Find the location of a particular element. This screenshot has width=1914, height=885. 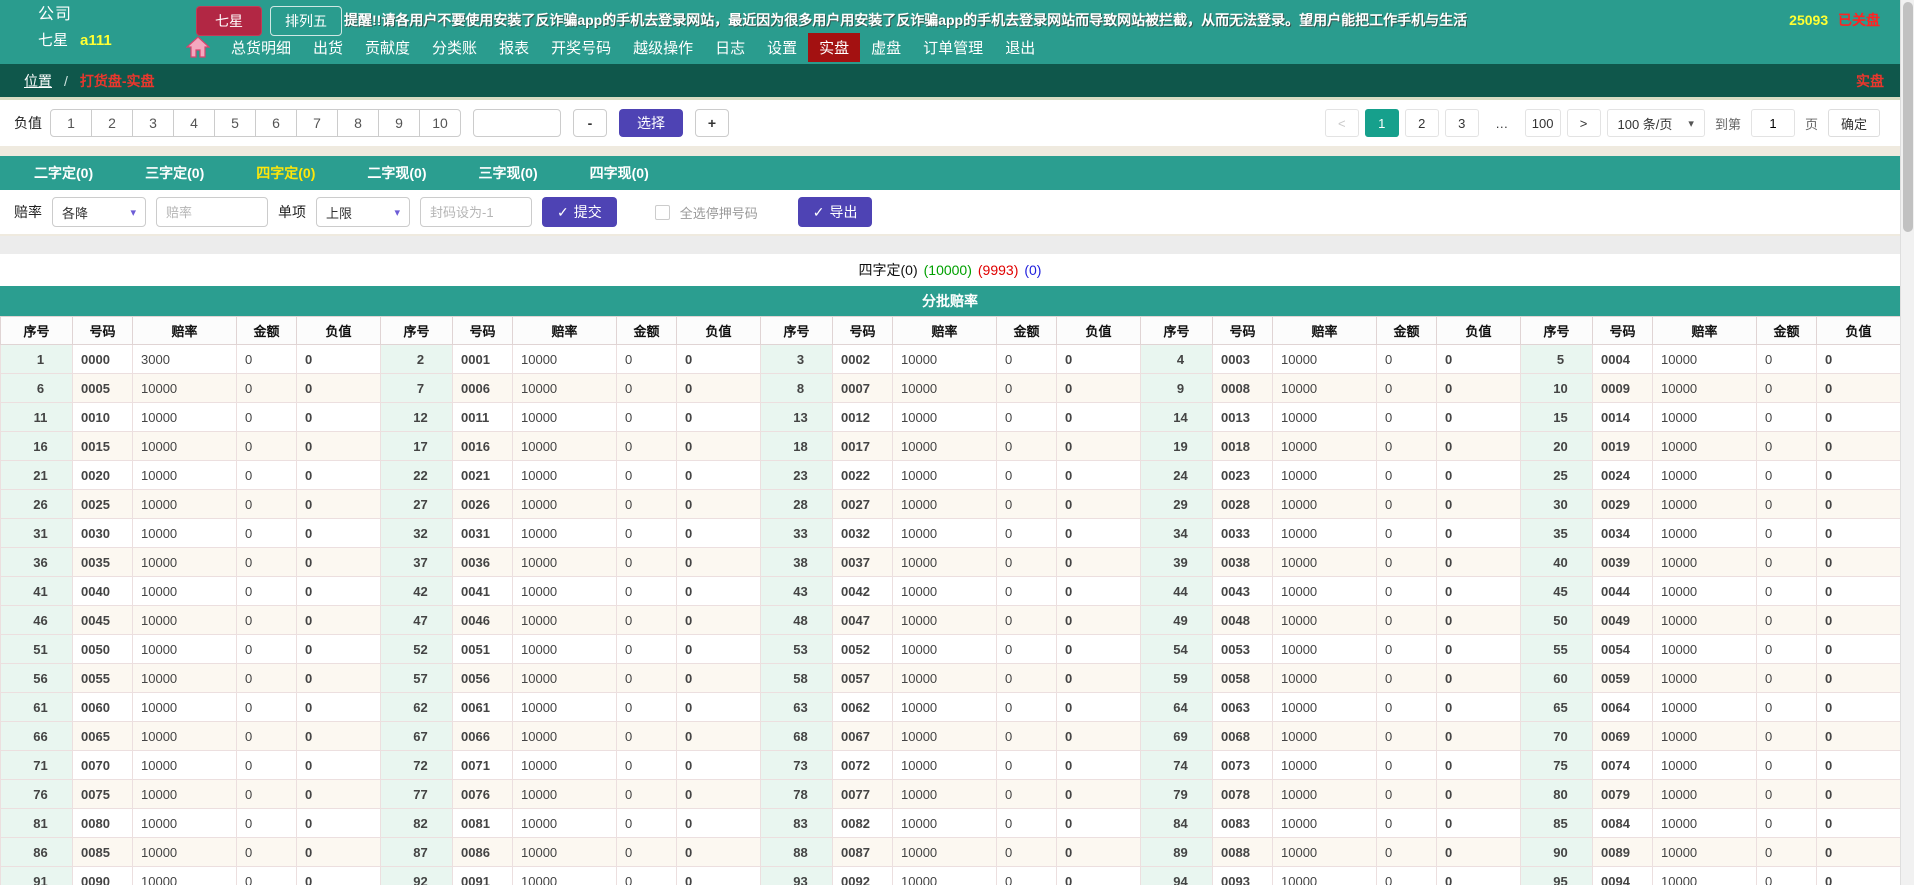

home-icon is located at coordinates (199, 47).